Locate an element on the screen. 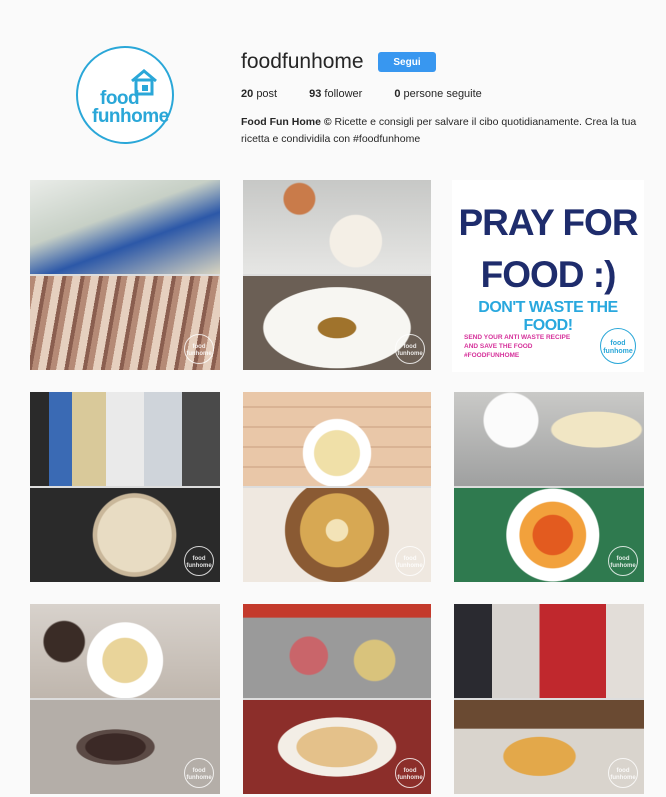 The width and height of the screenshot is (666, 797). pray-line-2: FOOD :) is located at coordinates (548, 274).